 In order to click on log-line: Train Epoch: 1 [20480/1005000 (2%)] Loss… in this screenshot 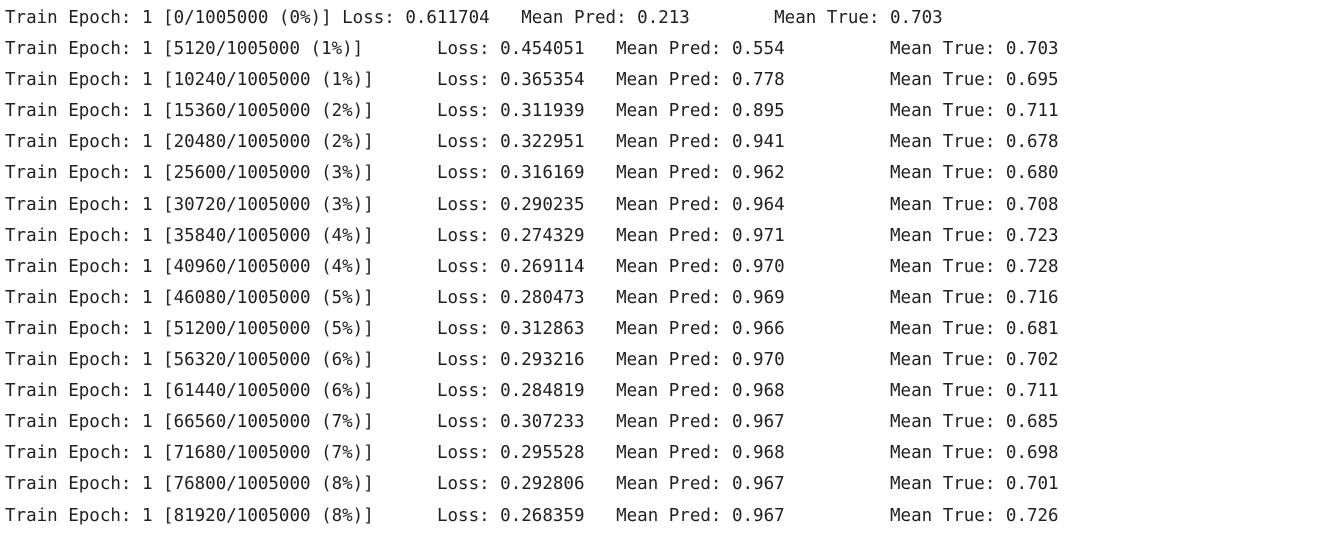, I will do `click(532, 142)`.